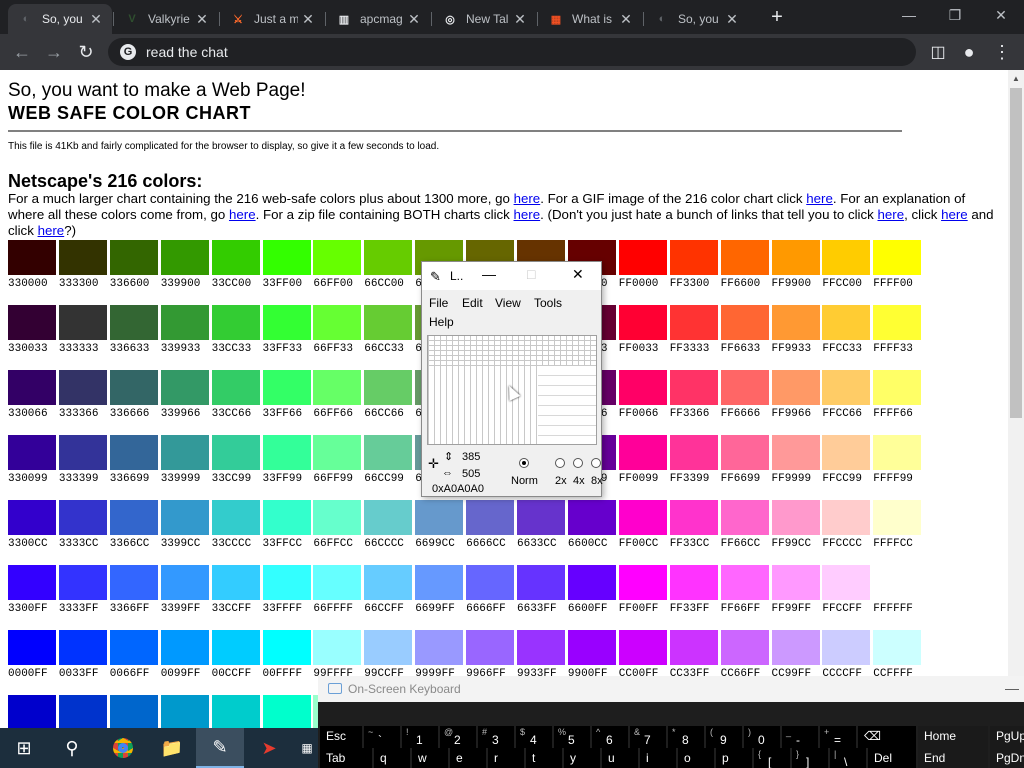 The image size is (1024, 768). I want to click on key: End, so click(953, 758).